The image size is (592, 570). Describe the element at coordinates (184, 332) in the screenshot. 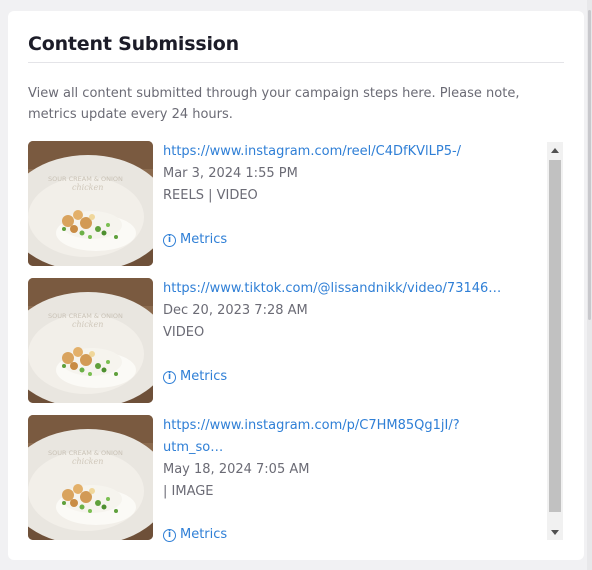

I see `submission-type: VIDEO` at that location.